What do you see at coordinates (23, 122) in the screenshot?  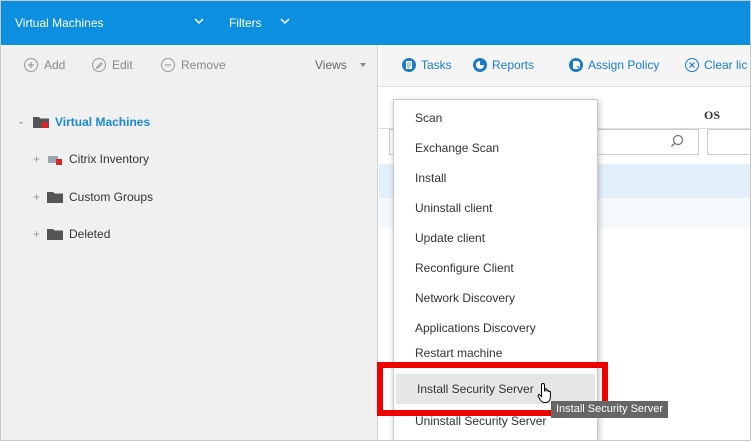 I see `collapse-toggle-icon: -` at bounding box center [23, 122].